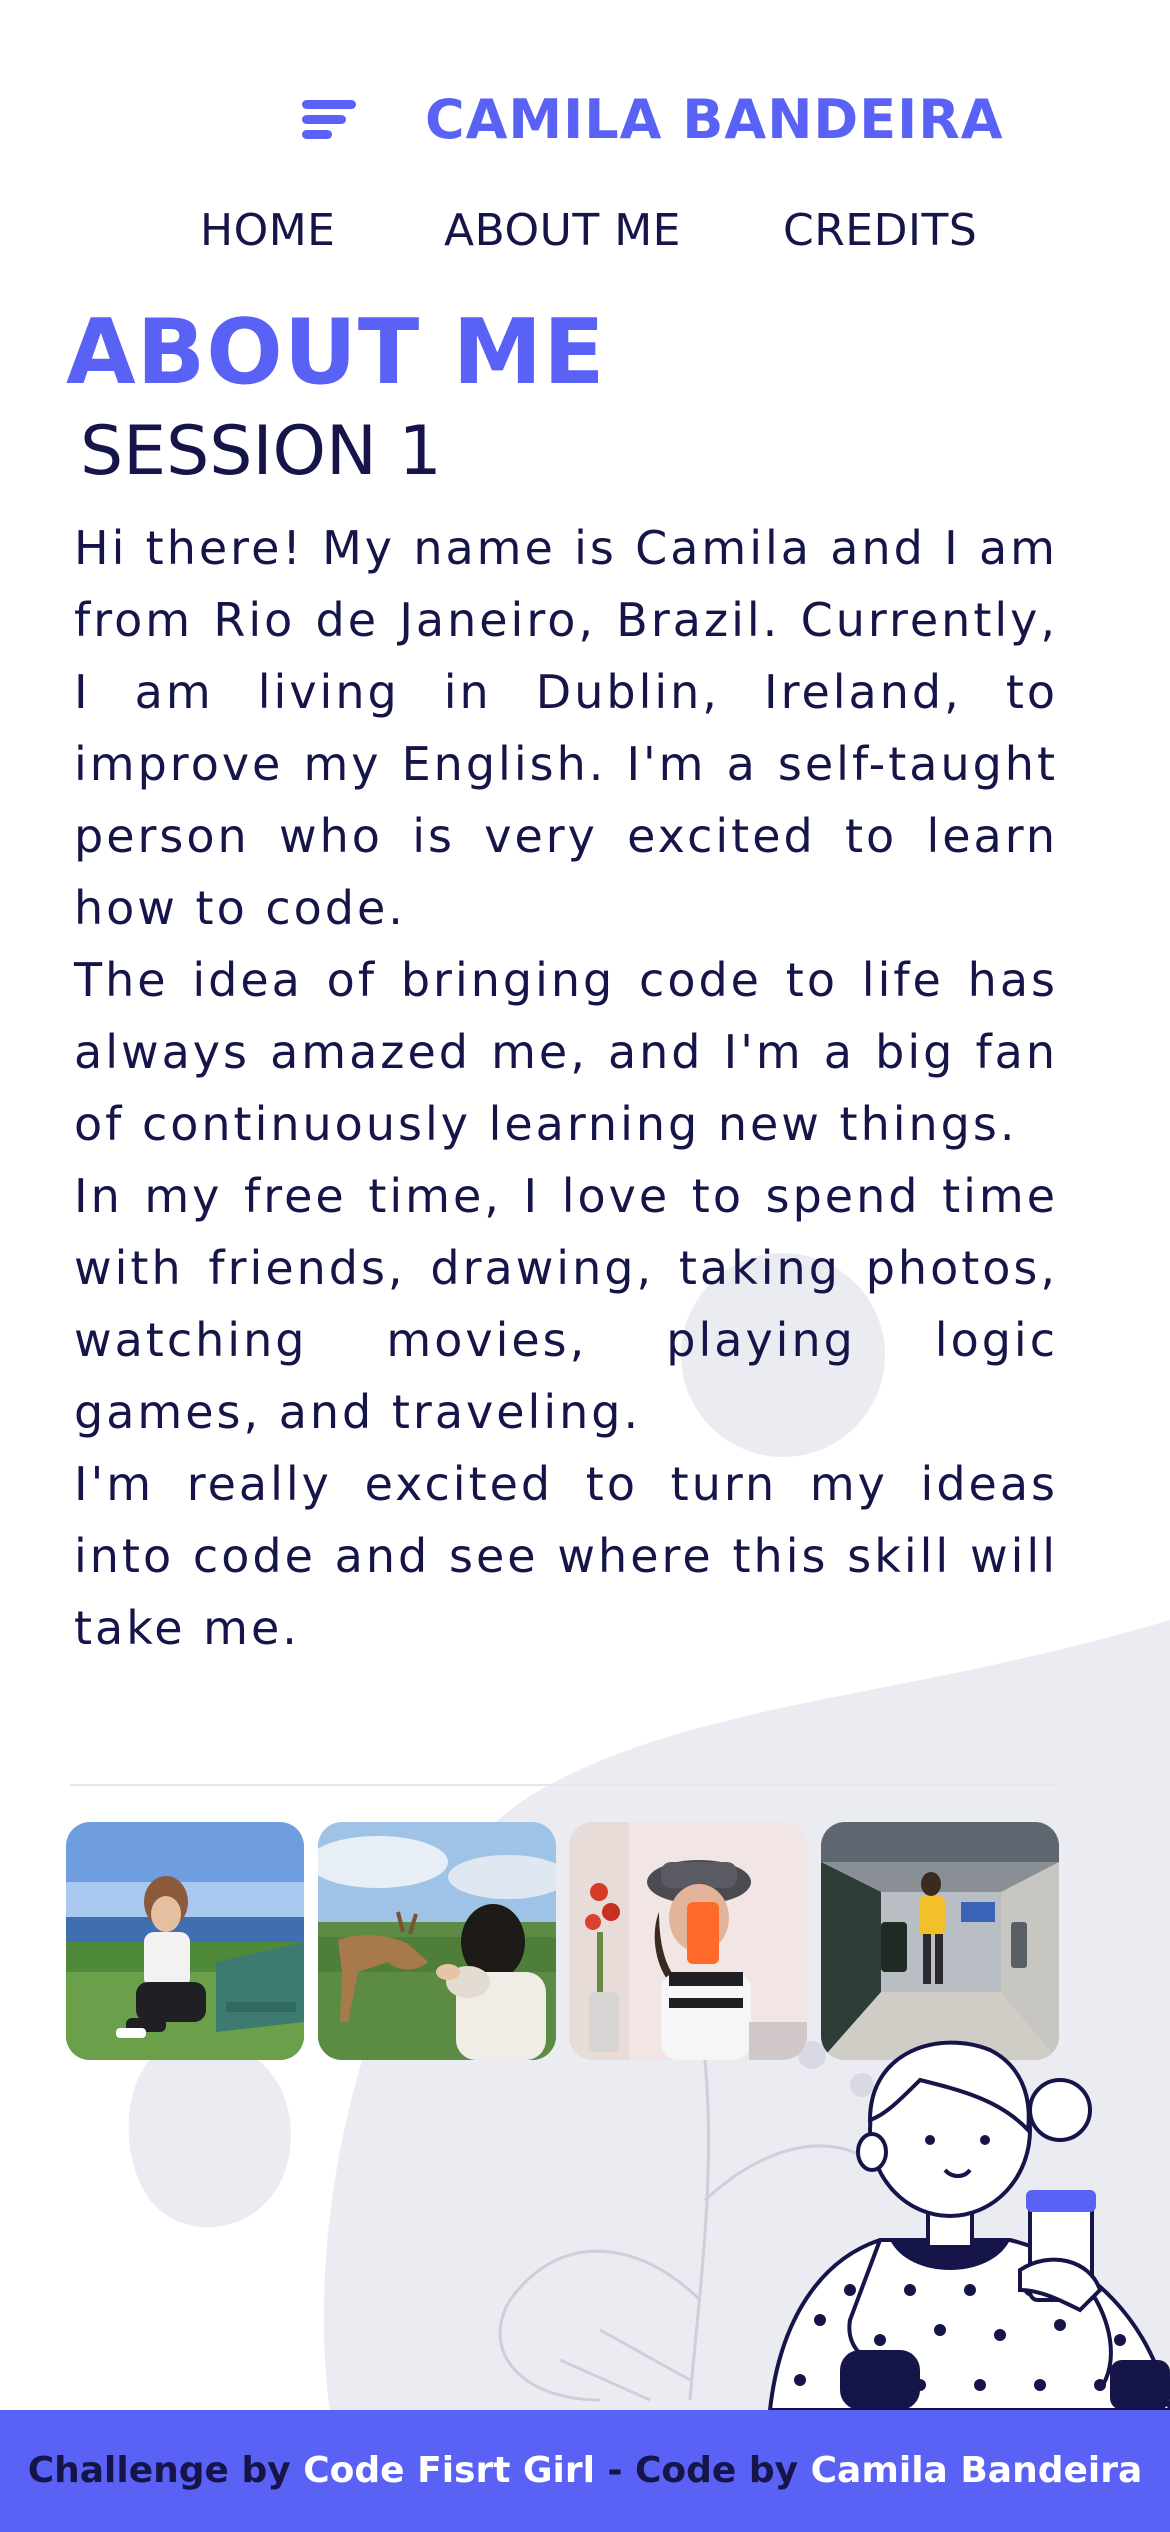  Describe the element at coordinates (564, 1785) in the screenshot. I see `divider` at that location.